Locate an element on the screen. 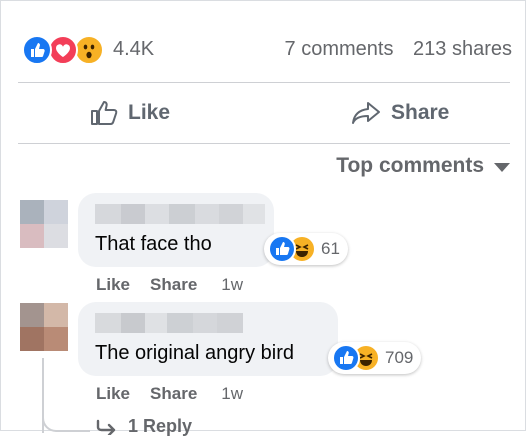 The width and height of the screenshot is (528, 437). share-arrow-icon is located at coordinates (366, 113).